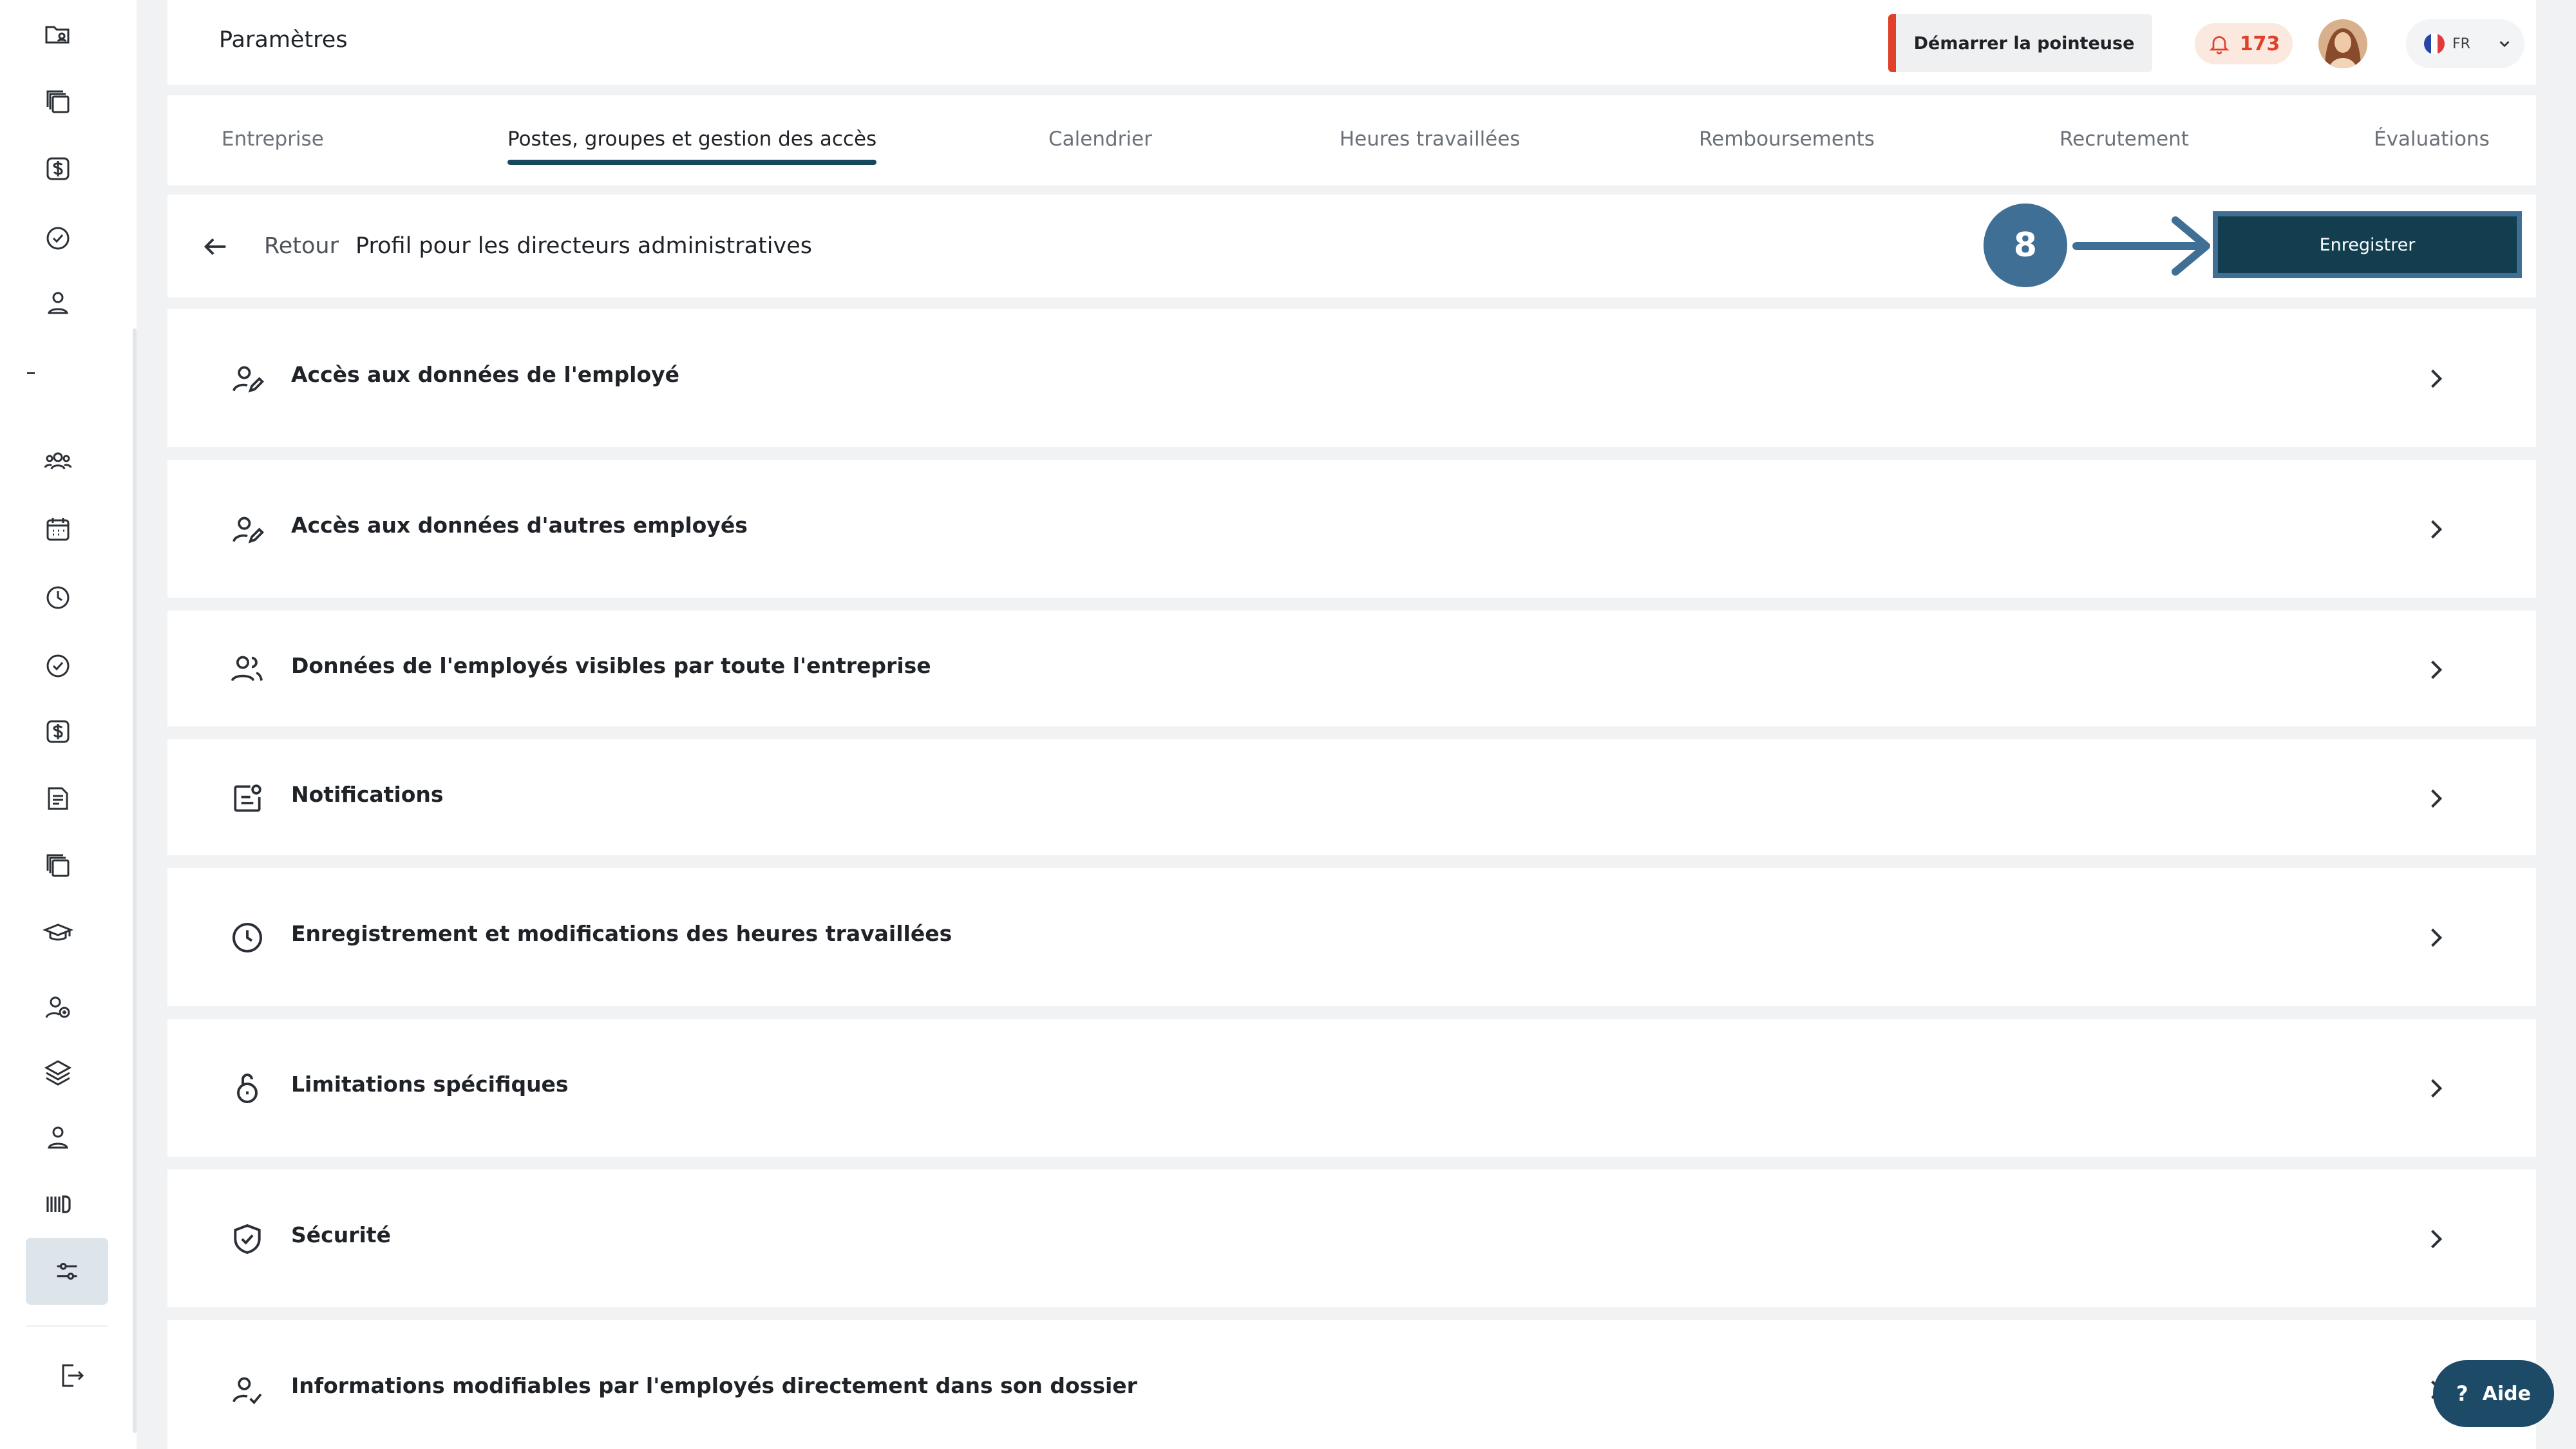 The width and height of the screenshot is (2576, 1449). What do you see at coordinates (485, 374) in the screenshot?
I see `section-label: Accès aux données de l'employé` at bounding box center [485, 374].